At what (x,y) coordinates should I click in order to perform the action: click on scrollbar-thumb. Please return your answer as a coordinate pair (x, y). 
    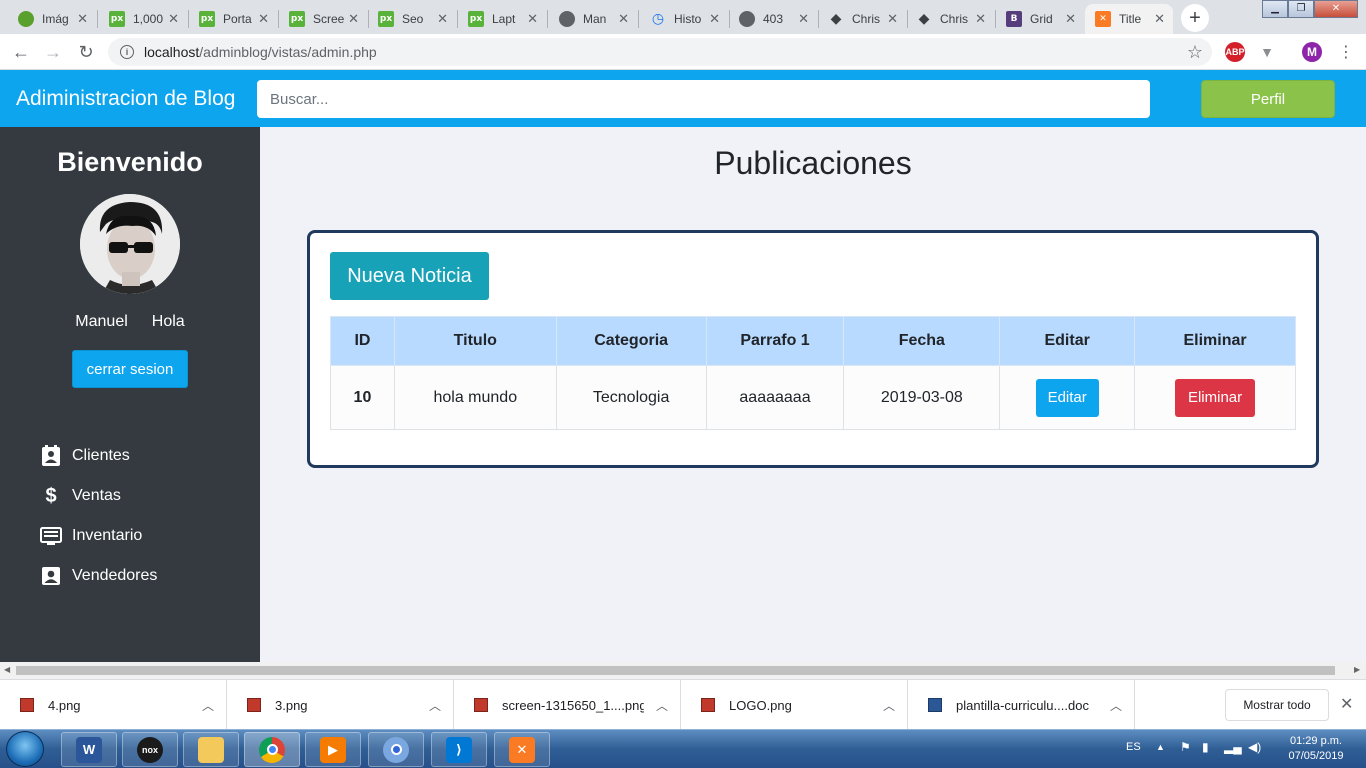
    Looking at the image, I should click on (675, 670).